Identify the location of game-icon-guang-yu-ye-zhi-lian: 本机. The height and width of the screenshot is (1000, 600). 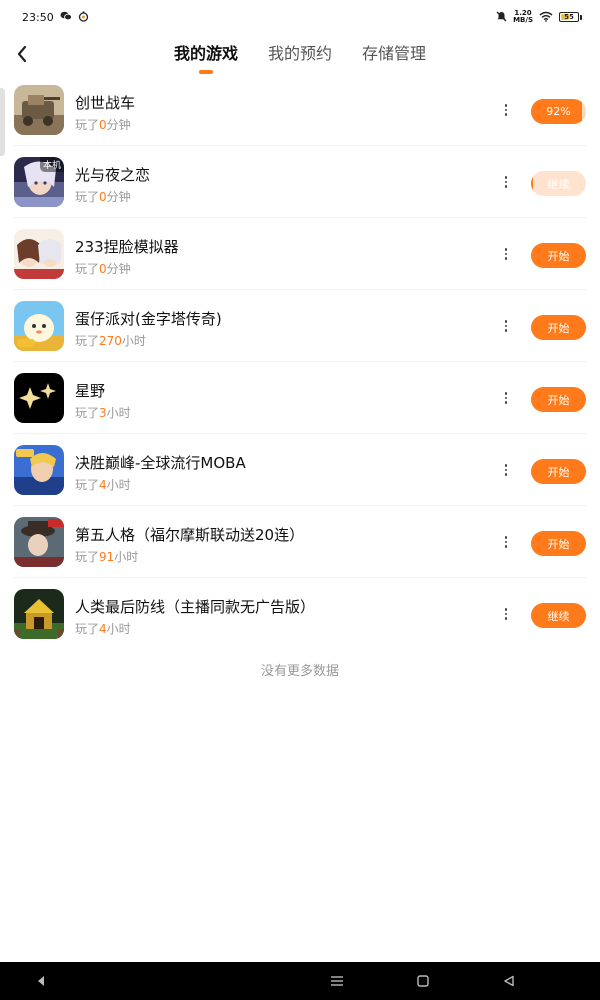
(39, 182).